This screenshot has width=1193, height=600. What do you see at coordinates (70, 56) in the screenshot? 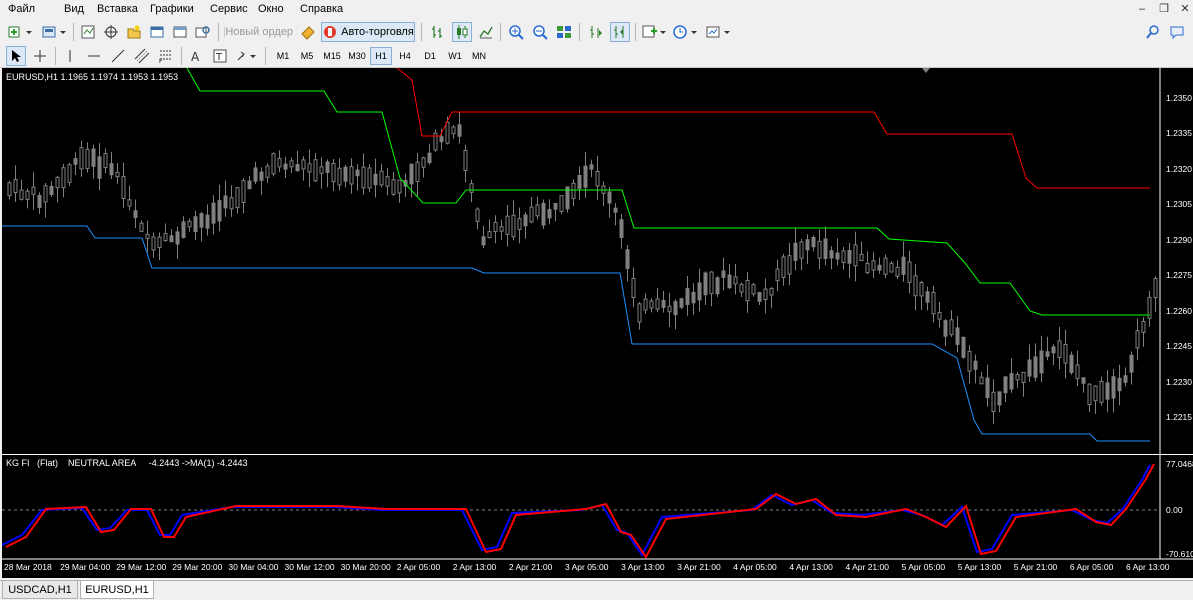
I see `vertical-line-button` at bounding box center [70, 56].